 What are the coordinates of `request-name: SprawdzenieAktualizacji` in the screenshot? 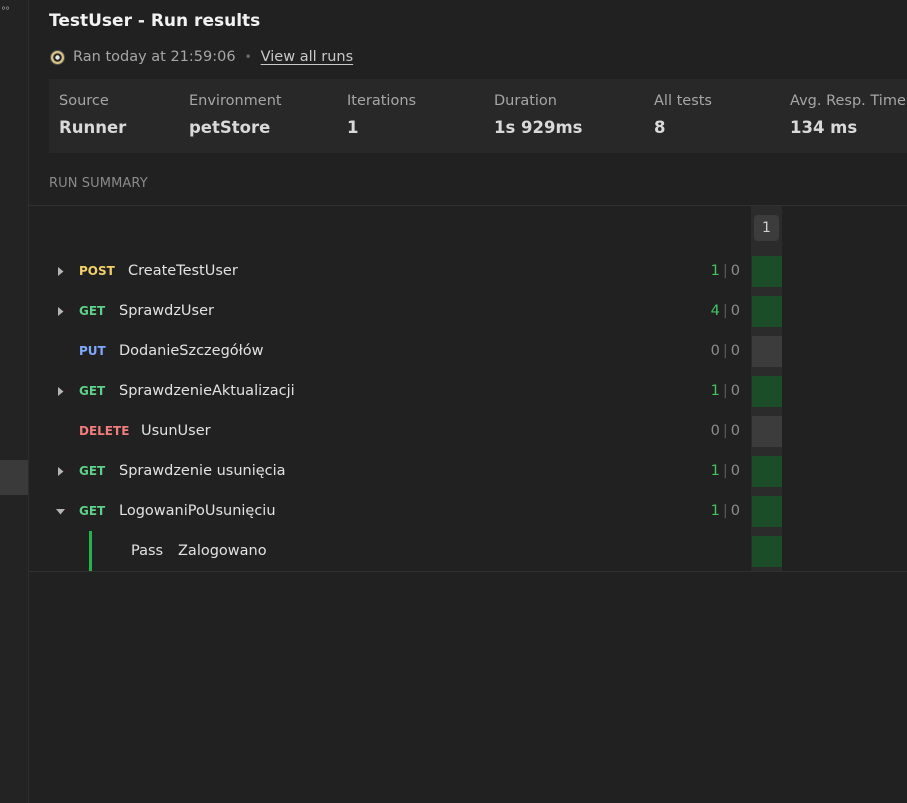 It's located at (207, 391).